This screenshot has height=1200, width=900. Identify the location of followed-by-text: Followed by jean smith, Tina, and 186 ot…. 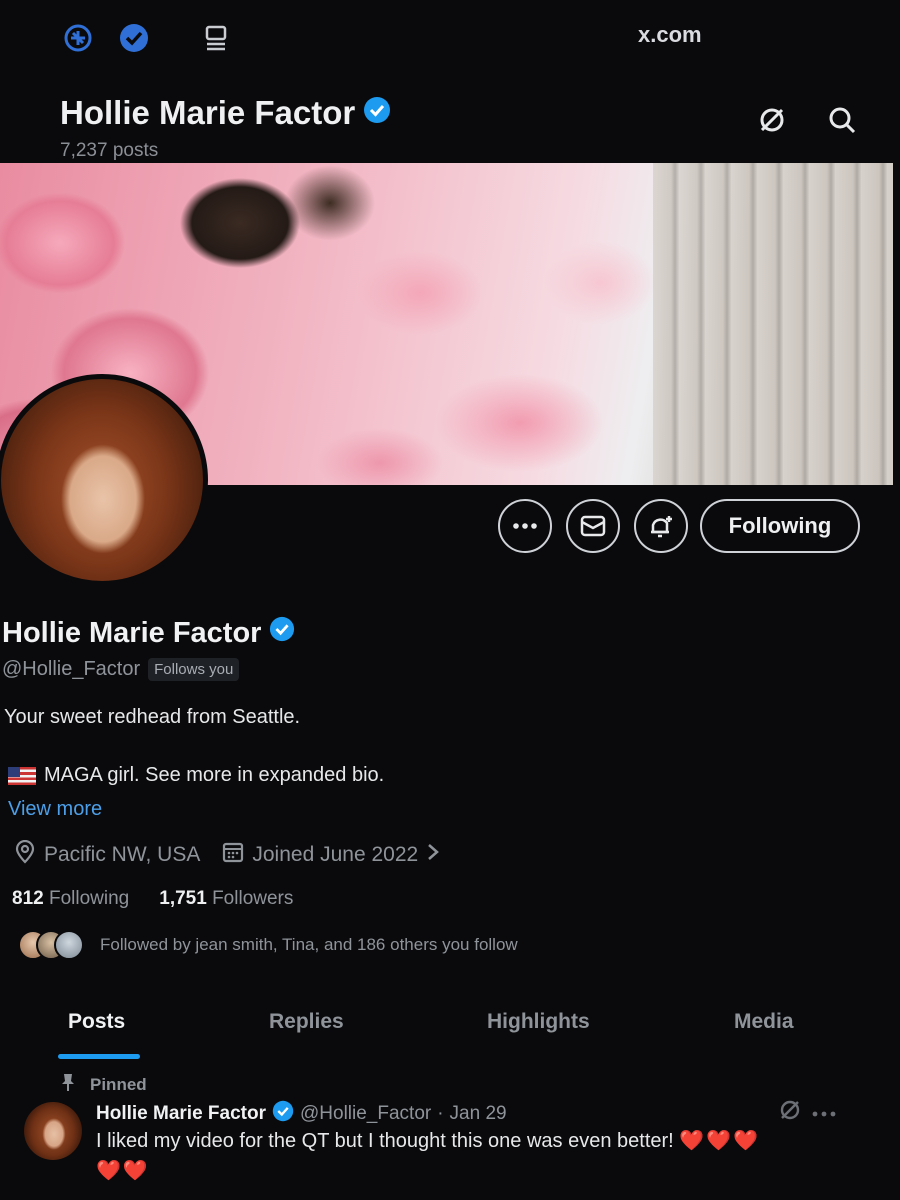
(309, 944).